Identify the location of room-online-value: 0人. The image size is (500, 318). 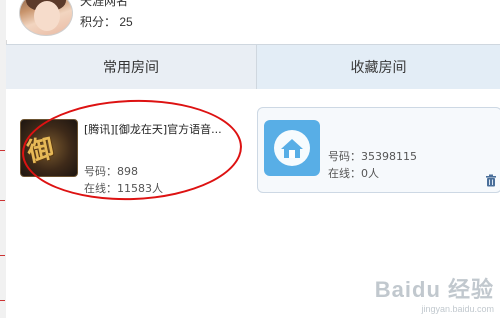
(370, 173).